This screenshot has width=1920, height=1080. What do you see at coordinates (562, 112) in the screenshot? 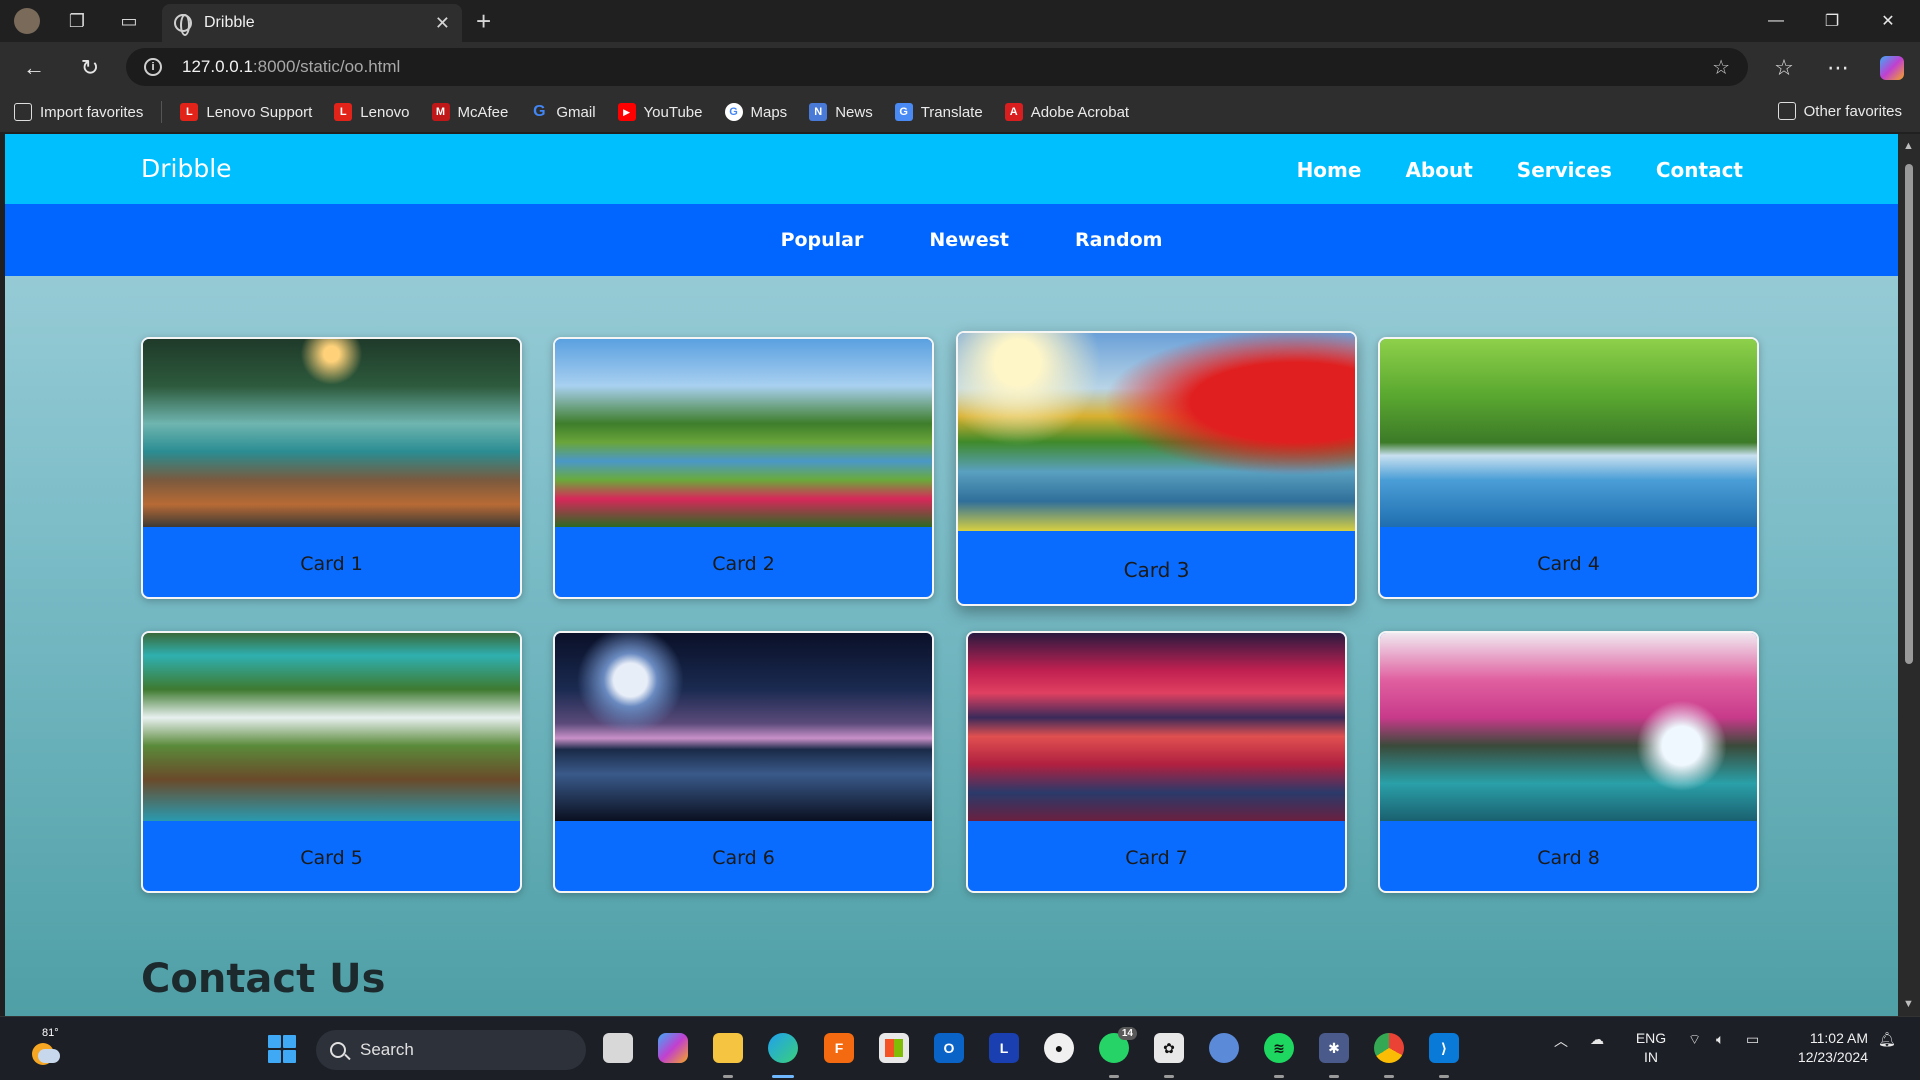
I see `favorite-gmail: G Gmail` at bounding box center [562, 112].